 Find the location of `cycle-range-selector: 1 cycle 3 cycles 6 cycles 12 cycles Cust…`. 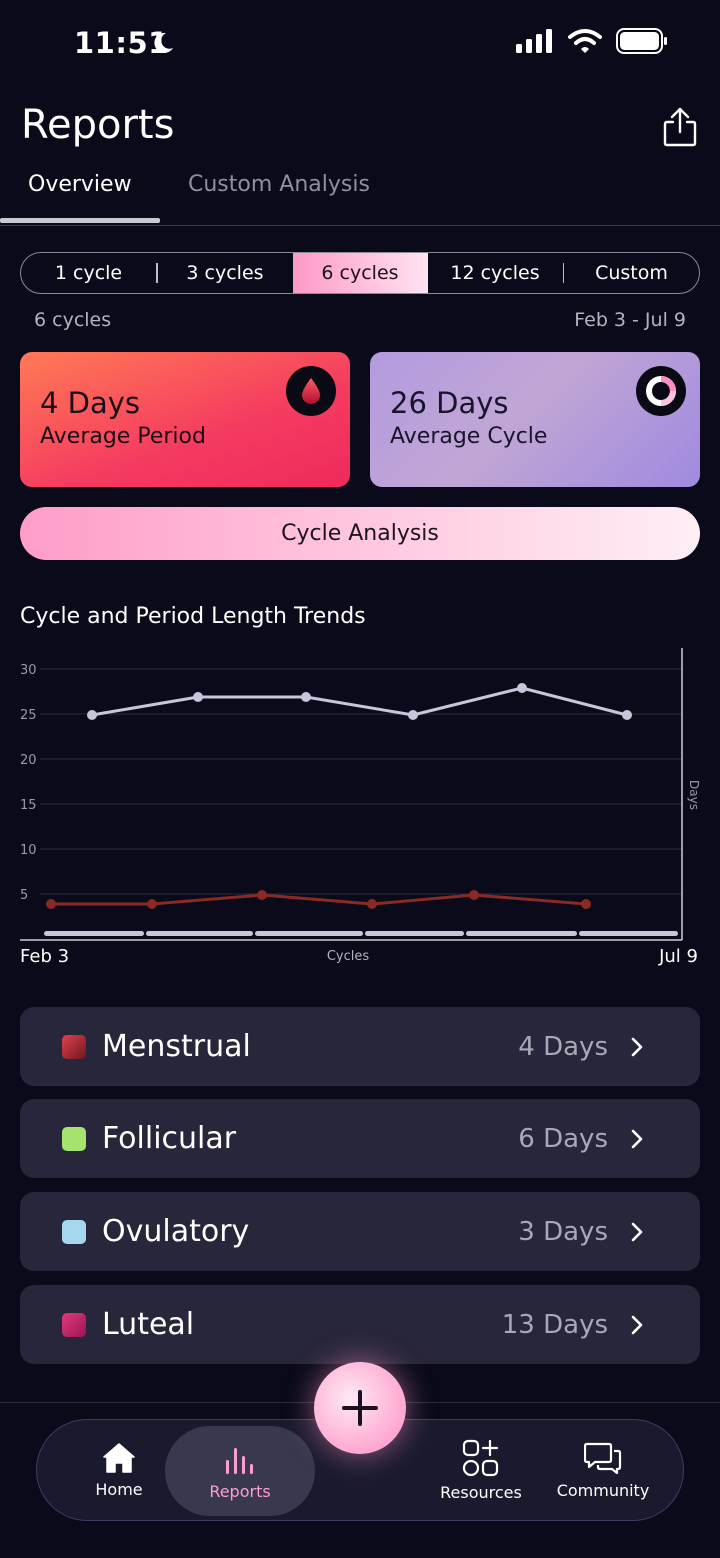

cycle-range-selector: 1 cycle 3 cycles 6 cycles 12 cycles Cust… is located at coordinates (360, 273).